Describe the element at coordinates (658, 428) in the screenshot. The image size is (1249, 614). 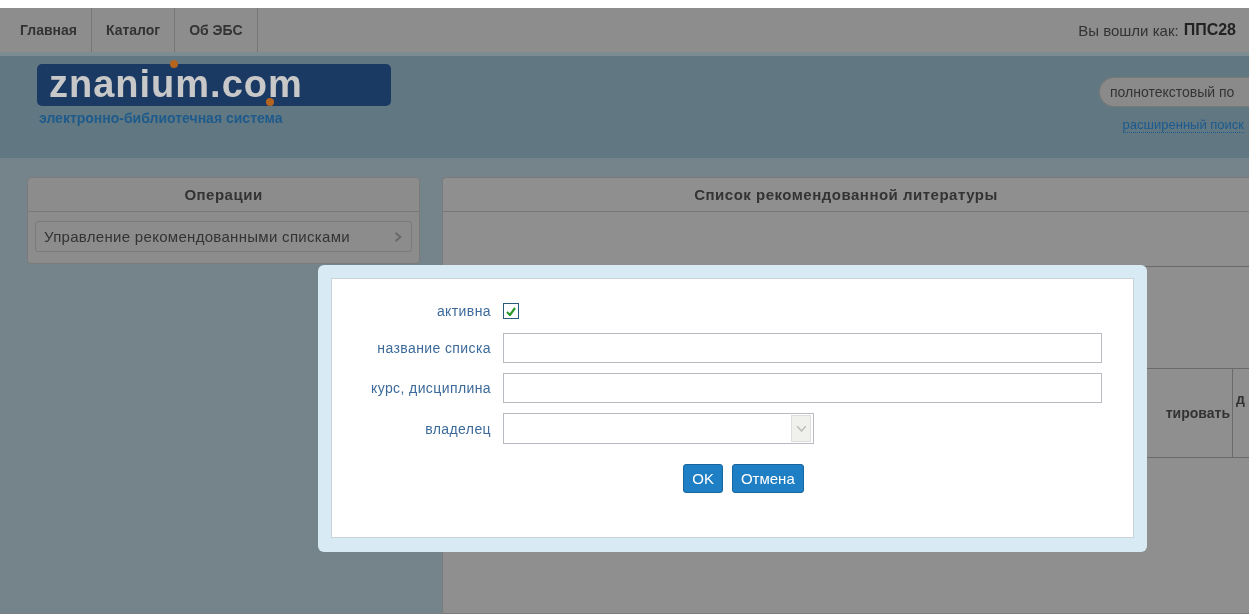
I see `dropdown` at that location.